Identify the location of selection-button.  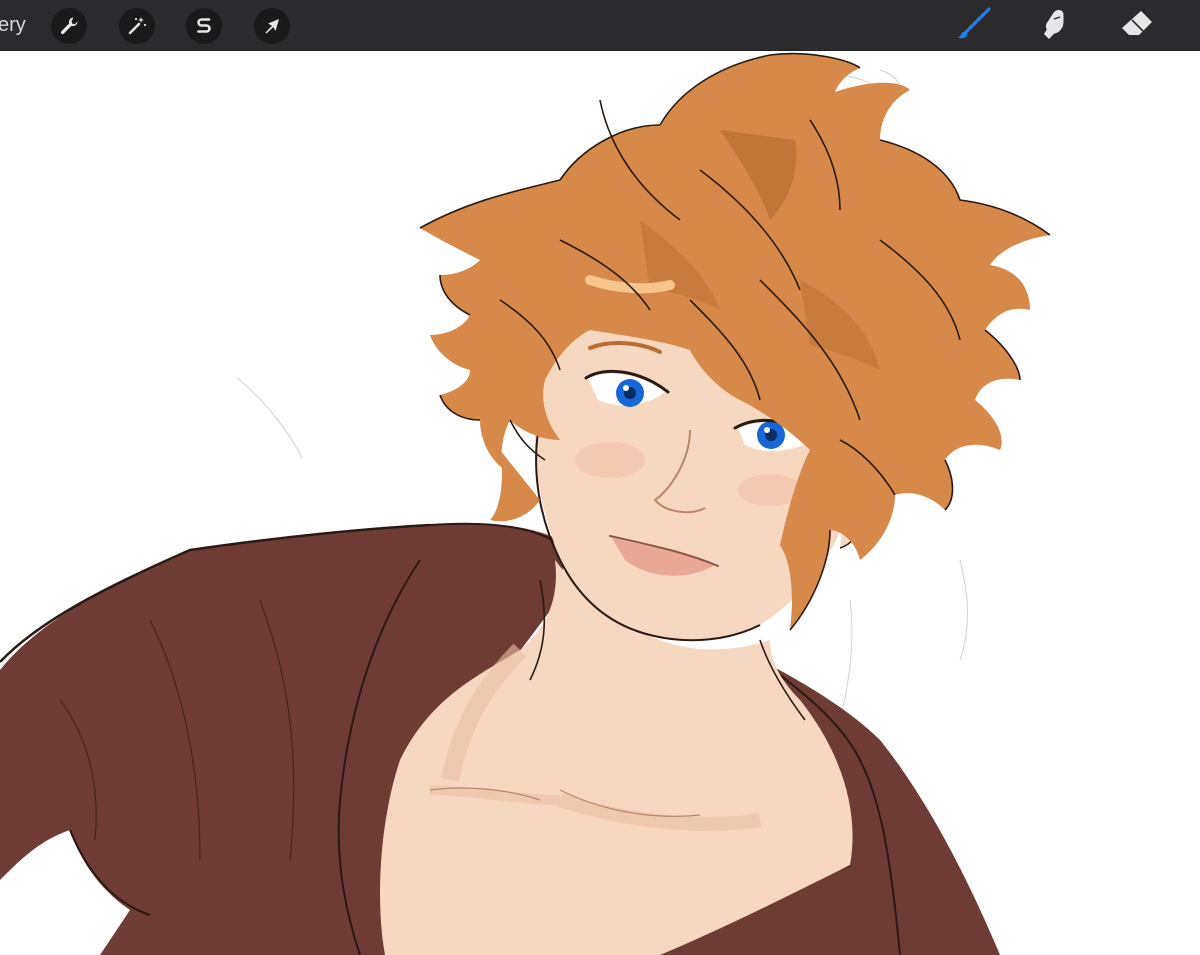
(204, 26).